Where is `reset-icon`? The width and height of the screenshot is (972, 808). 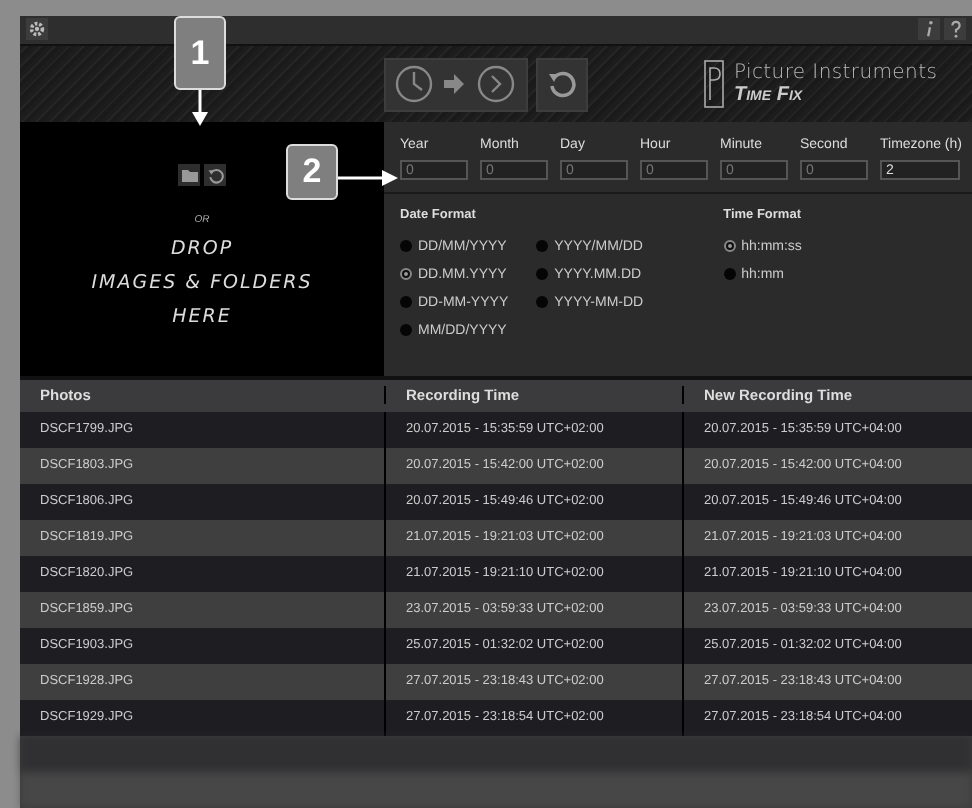 reset-icon is located at coordinates (562, 84).